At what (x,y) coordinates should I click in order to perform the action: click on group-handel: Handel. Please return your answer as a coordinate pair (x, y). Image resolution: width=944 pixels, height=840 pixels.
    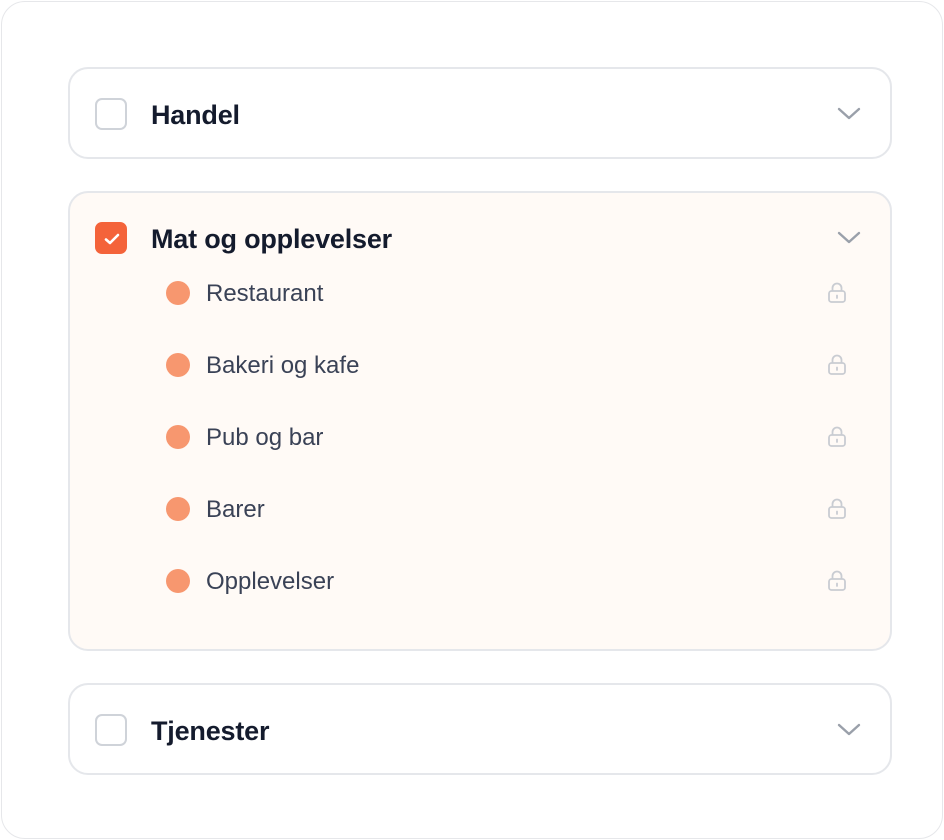
    Looking at the image, I should click on (480, 113).